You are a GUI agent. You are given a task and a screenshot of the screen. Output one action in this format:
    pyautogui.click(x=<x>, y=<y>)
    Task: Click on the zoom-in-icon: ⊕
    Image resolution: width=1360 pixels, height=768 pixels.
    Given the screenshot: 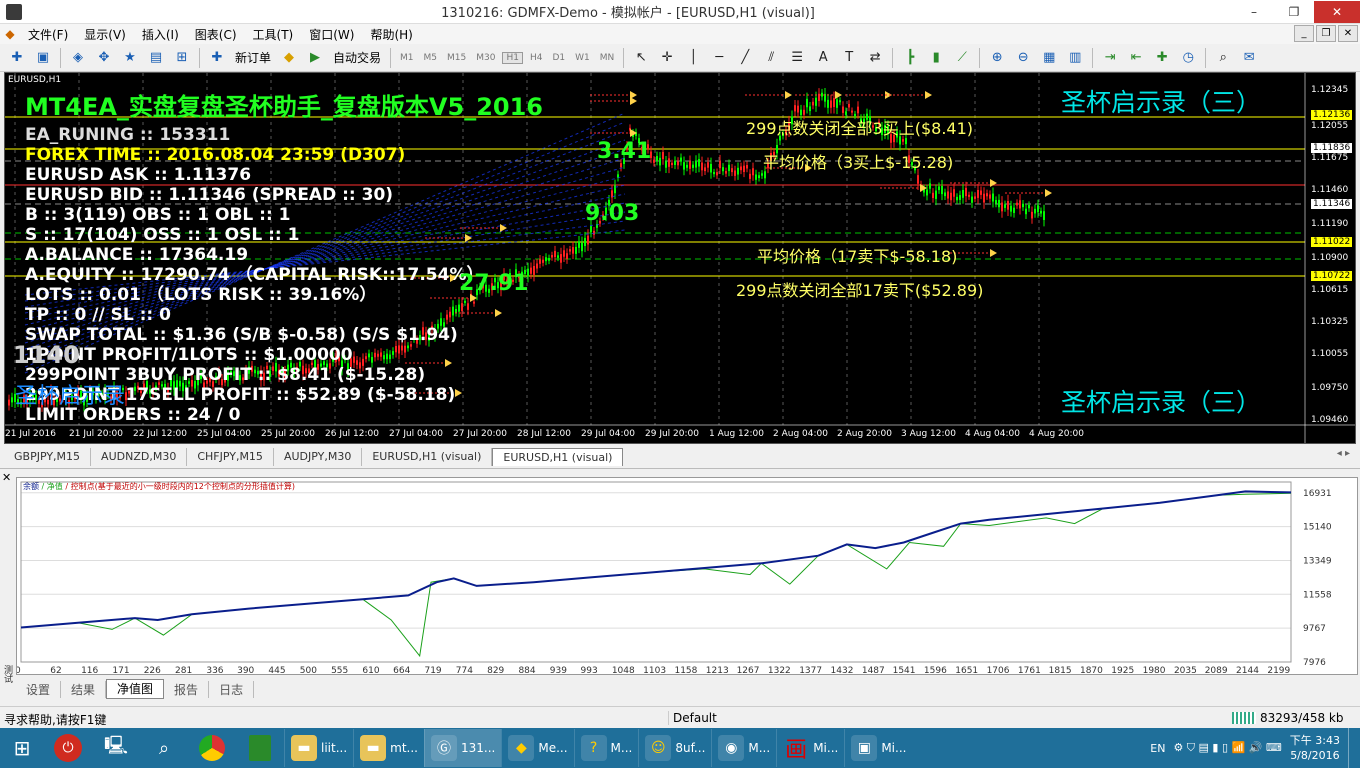 What is the action you would take?
    pyautogui.click(x=997, y=58)
    